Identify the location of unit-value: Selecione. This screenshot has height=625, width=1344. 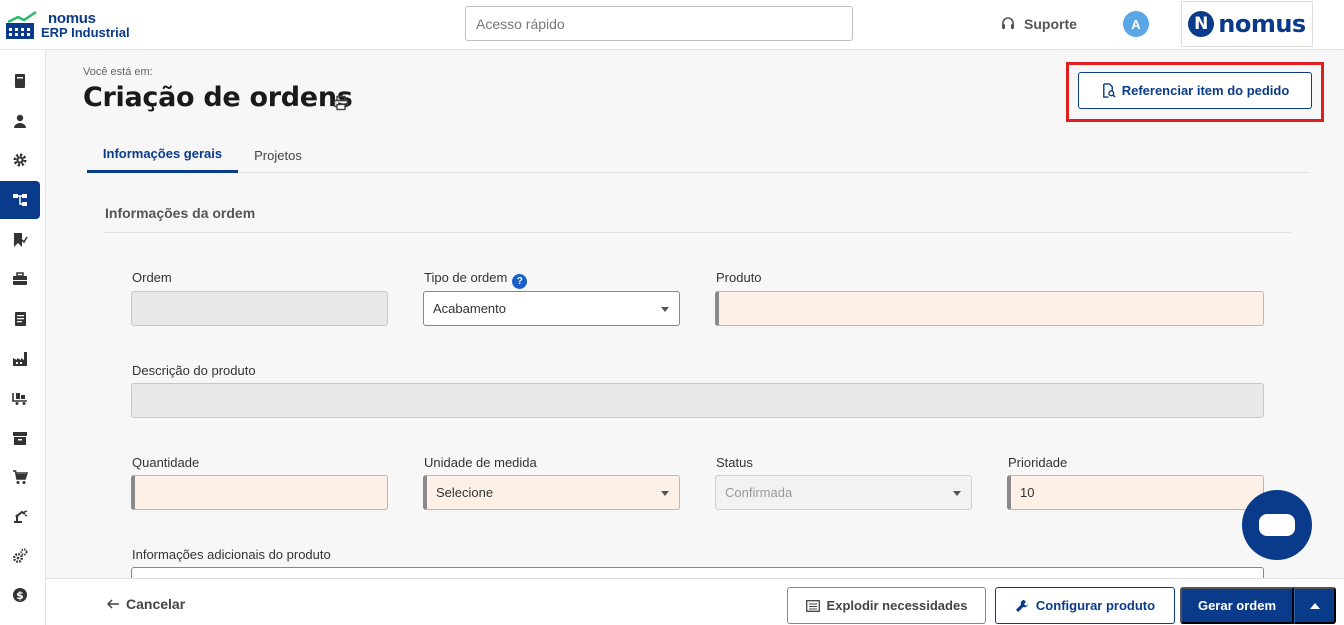
(465, 492).